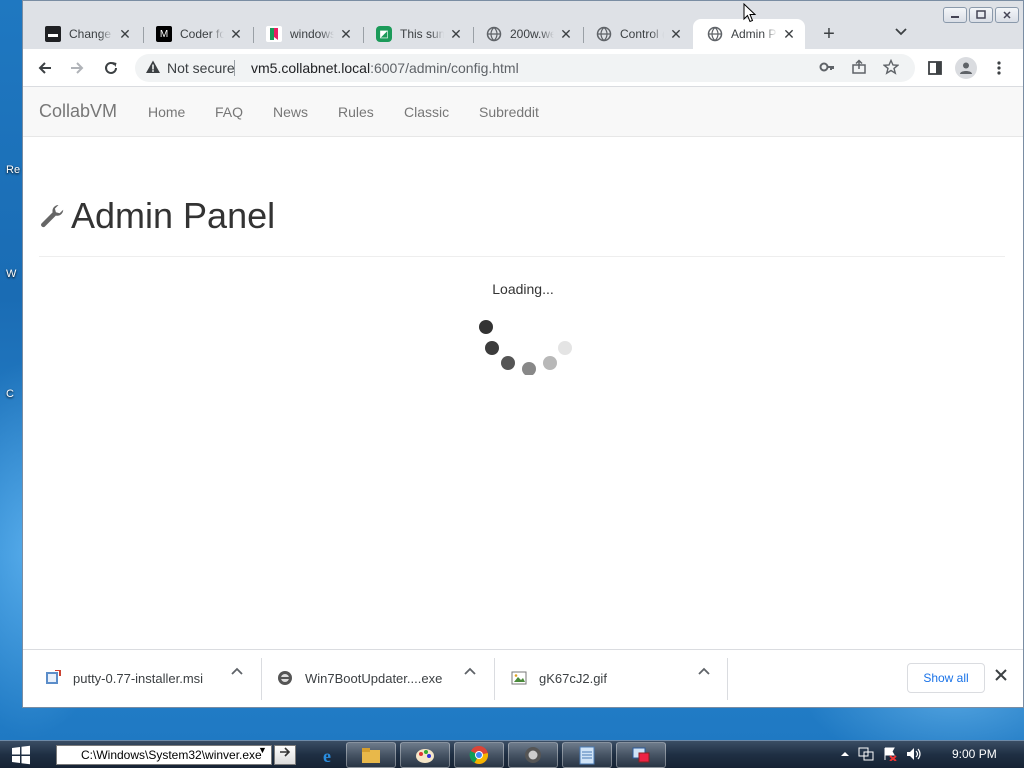 Image resolution: width=1024 pixels, height=768 pixels. Describe the element at coordinates (641, 755) in the screenshot. I see `taskbar-app-network` at that location.